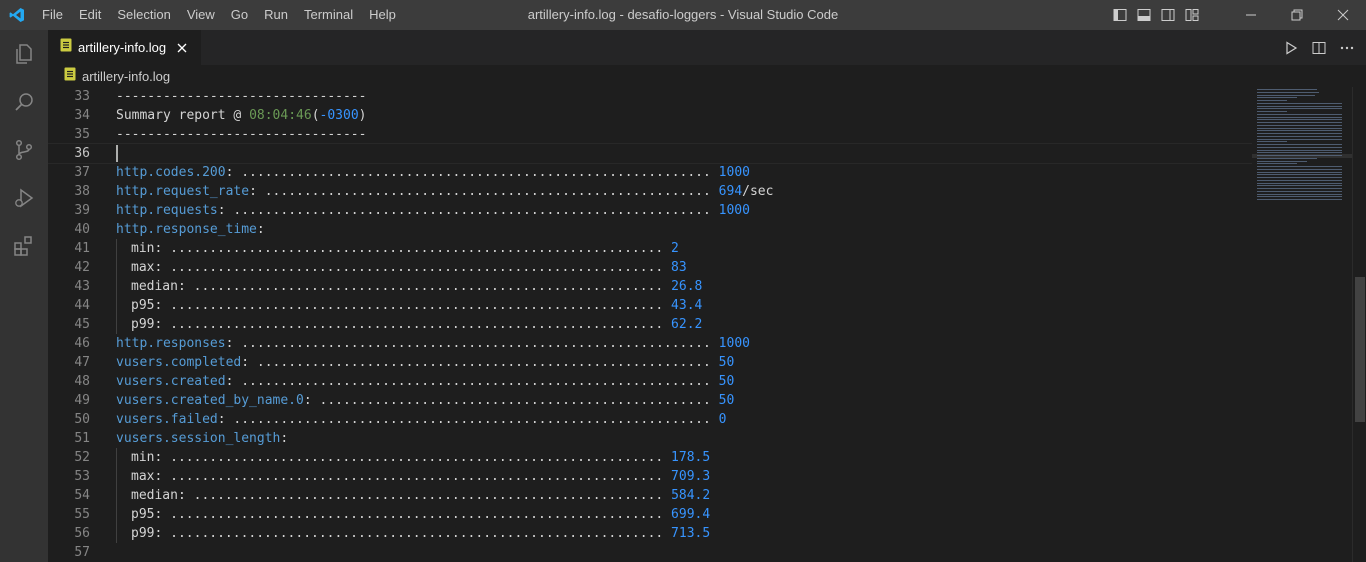 Image resolution: width=1366 pixels, height=562 pixels. Describe the element at coordinates (24, 198) in the screenshot. I see `run-and-debug-icon` at that location.